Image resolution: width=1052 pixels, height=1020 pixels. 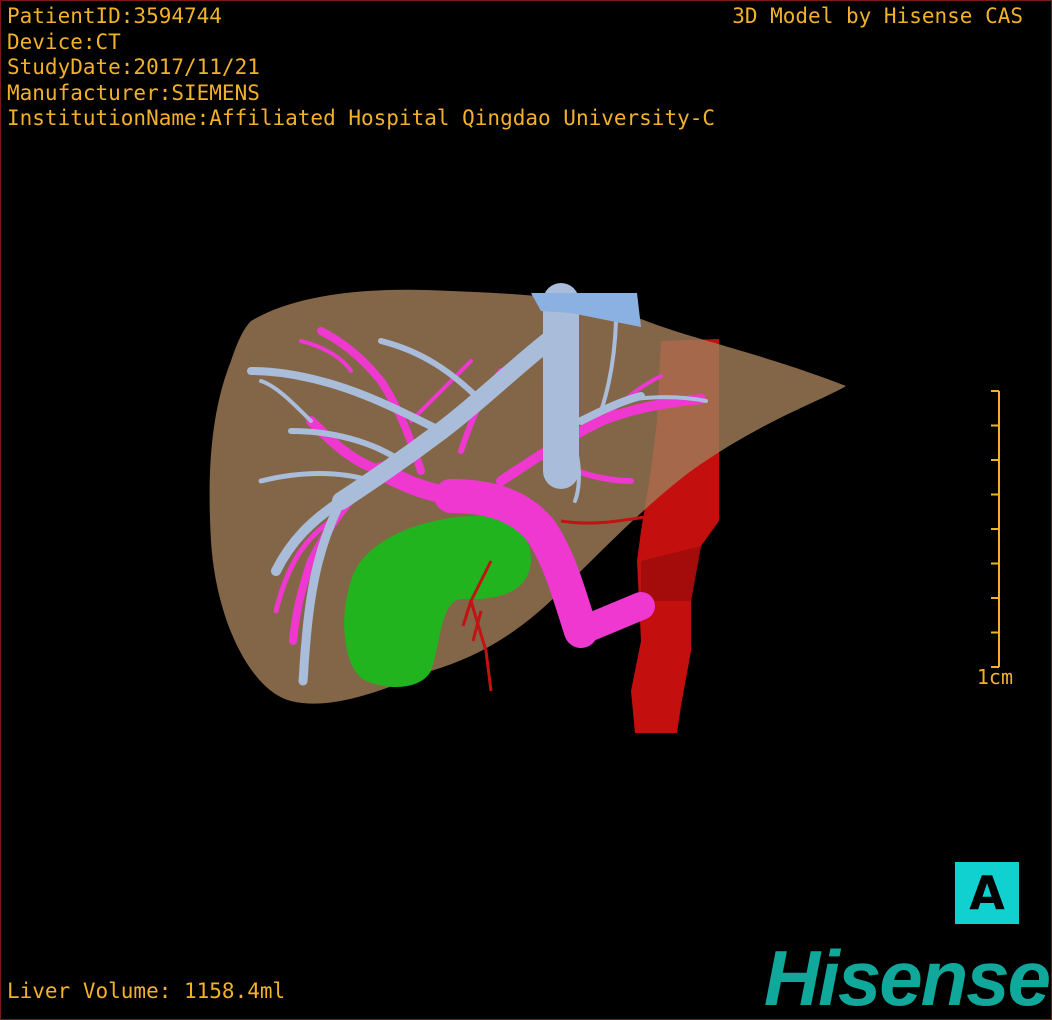 What do you see at coordinates (146, 991) in the screenshot?
I see `liver-volume: Liver Volume: 1158.4ml` at bounding box center [146, 991].